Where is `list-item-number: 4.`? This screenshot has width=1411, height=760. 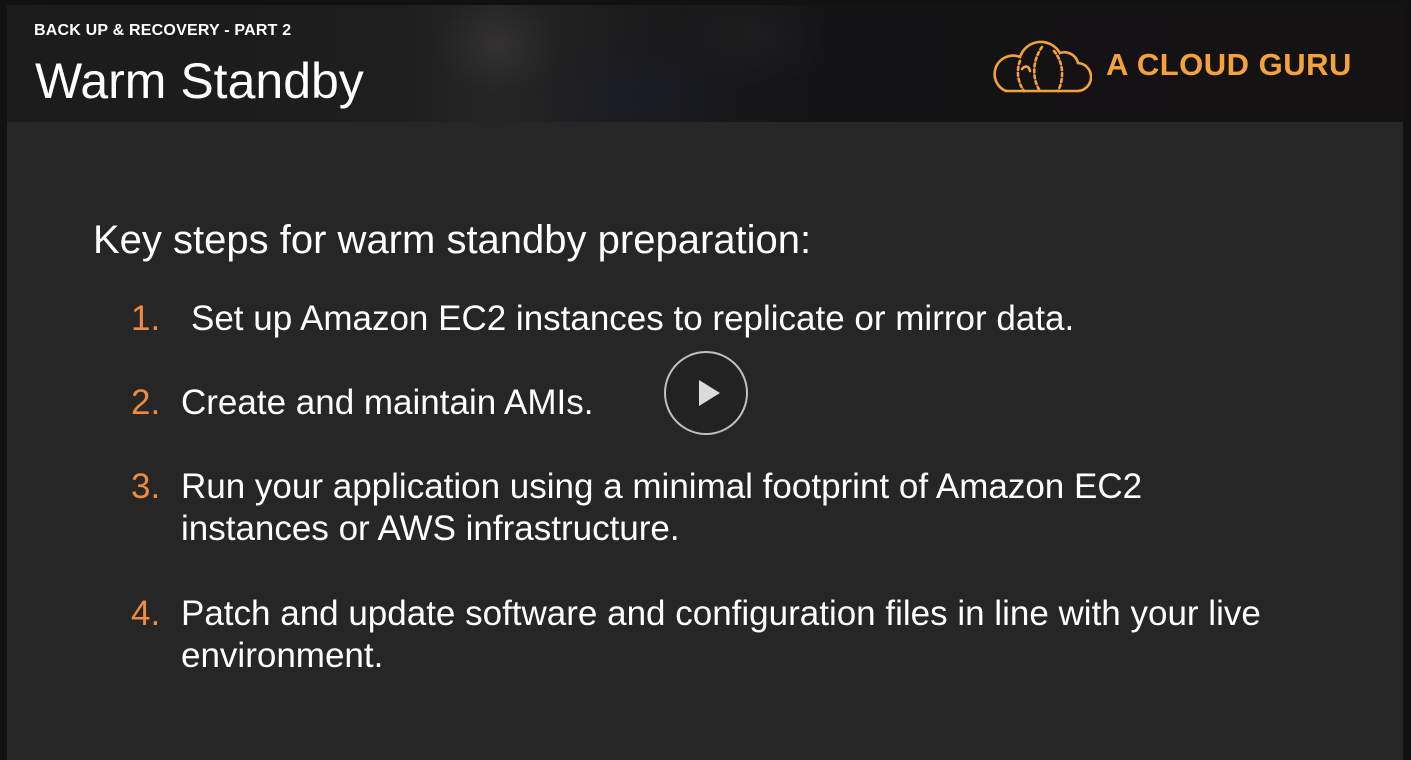 list-item-number: 4. is located at coordinates (146, 613).